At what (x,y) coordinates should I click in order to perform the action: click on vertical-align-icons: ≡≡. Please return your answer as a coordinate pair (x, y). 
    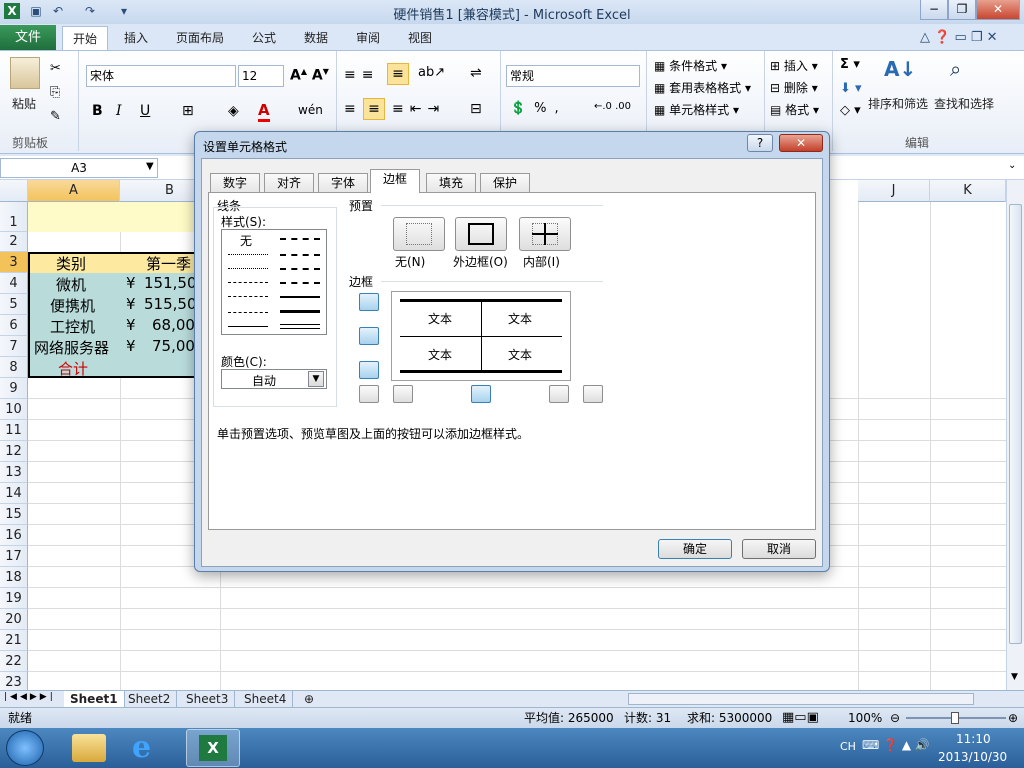
    Looking at the image, I should click on (361, 75).